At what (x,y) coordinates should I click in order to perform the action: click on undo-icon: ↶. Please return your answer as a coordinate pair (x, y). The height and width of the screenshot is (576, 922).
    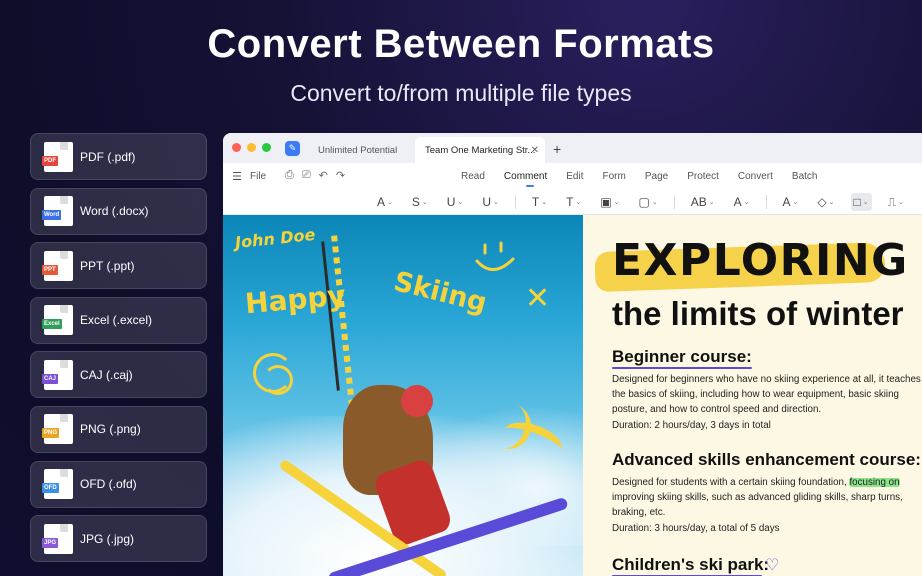
    Looking at the image, I should click on (323, 175).